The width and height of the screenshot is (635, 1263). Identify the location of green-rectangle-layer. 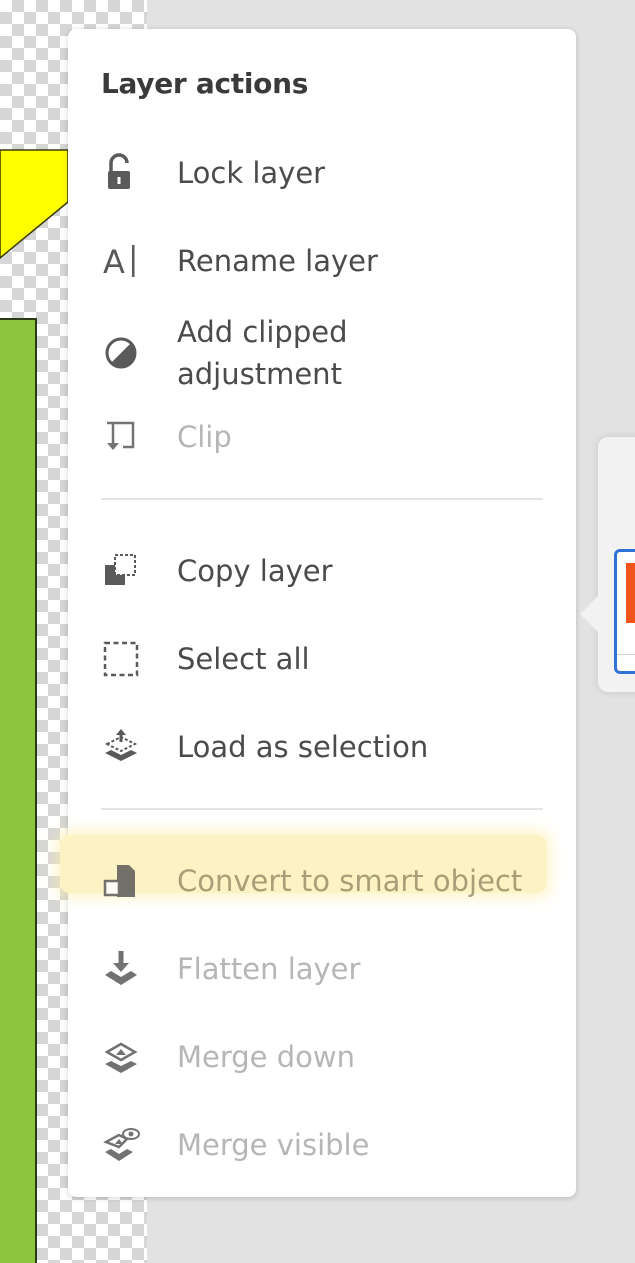
(18, 790).